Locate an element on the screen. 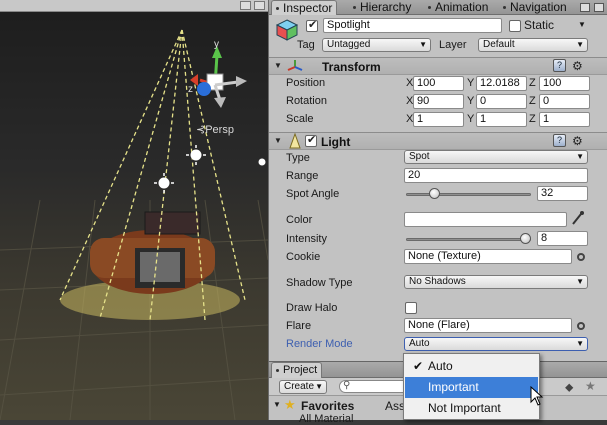  static-label: Static is located at coordinates (539, 25).